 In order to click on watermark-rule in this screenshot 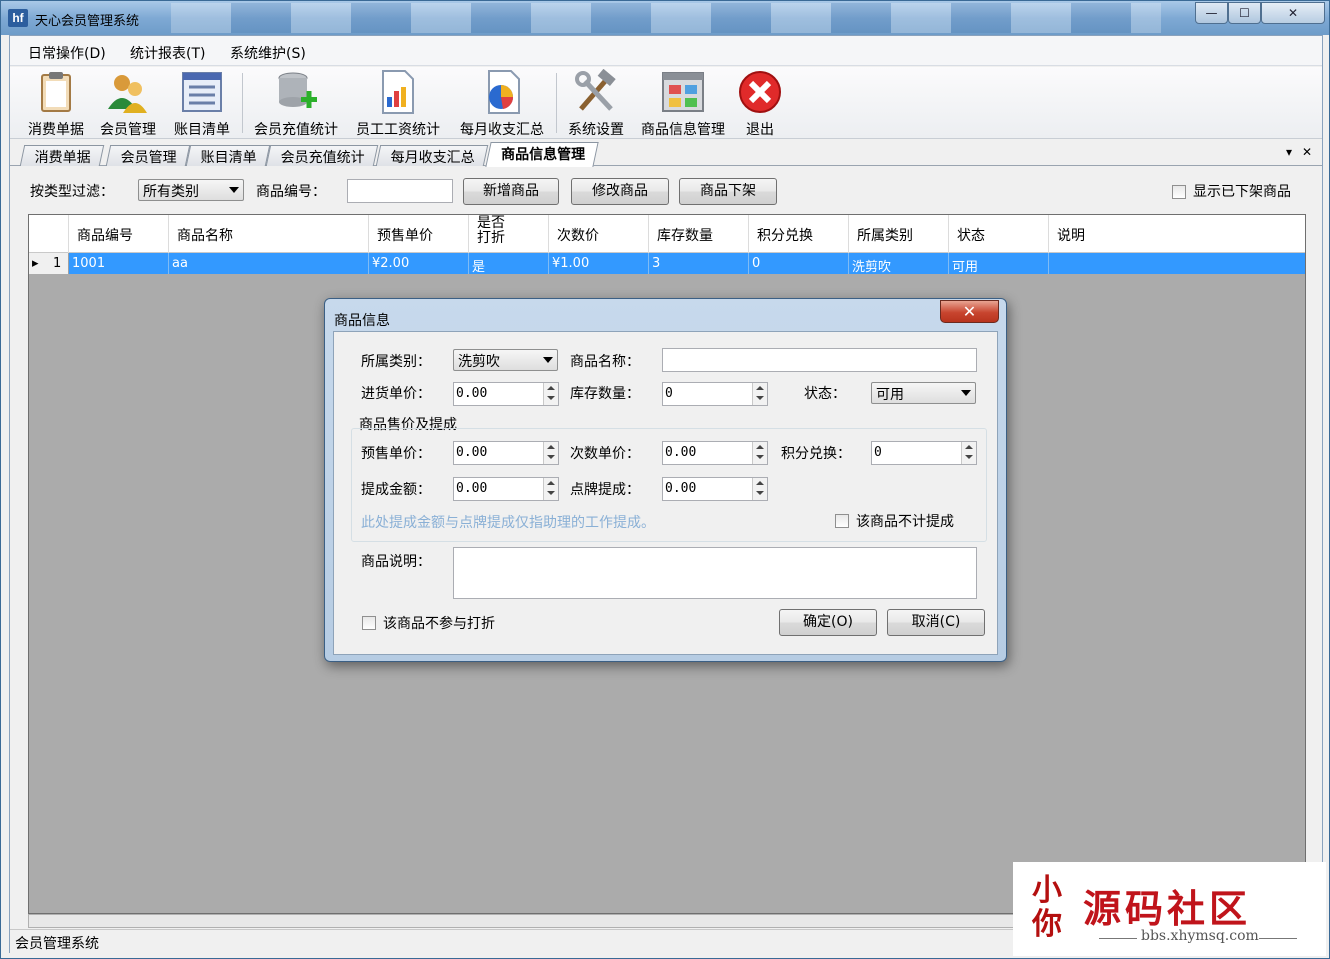, I will do `click(1118, 938)`.